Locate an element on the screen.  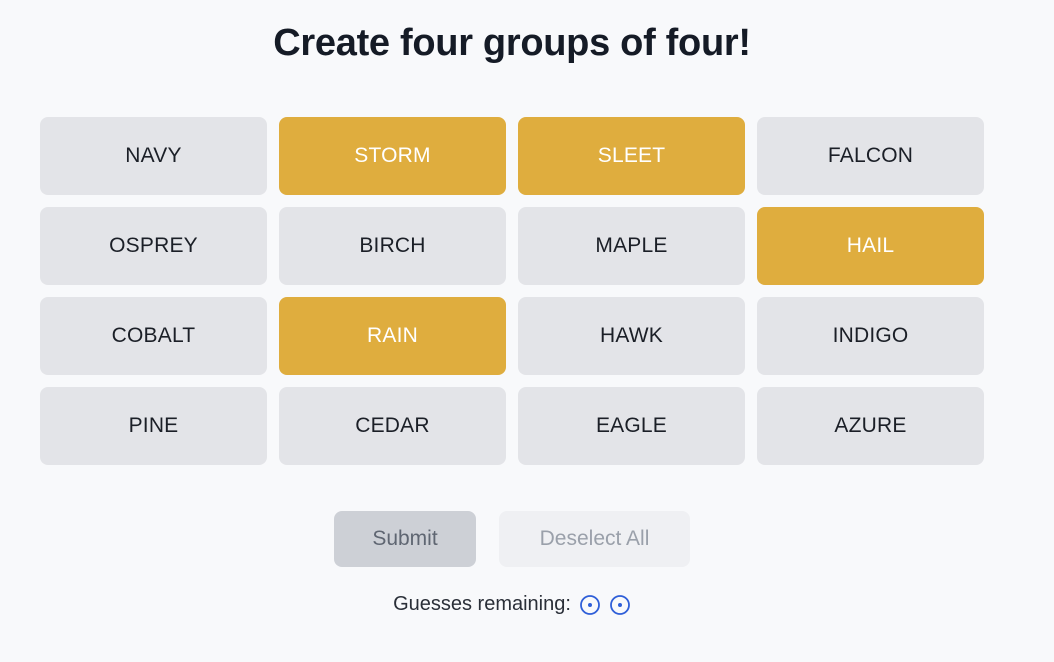
page-title: Create four groups of four! is located at coordinates (512, 43).